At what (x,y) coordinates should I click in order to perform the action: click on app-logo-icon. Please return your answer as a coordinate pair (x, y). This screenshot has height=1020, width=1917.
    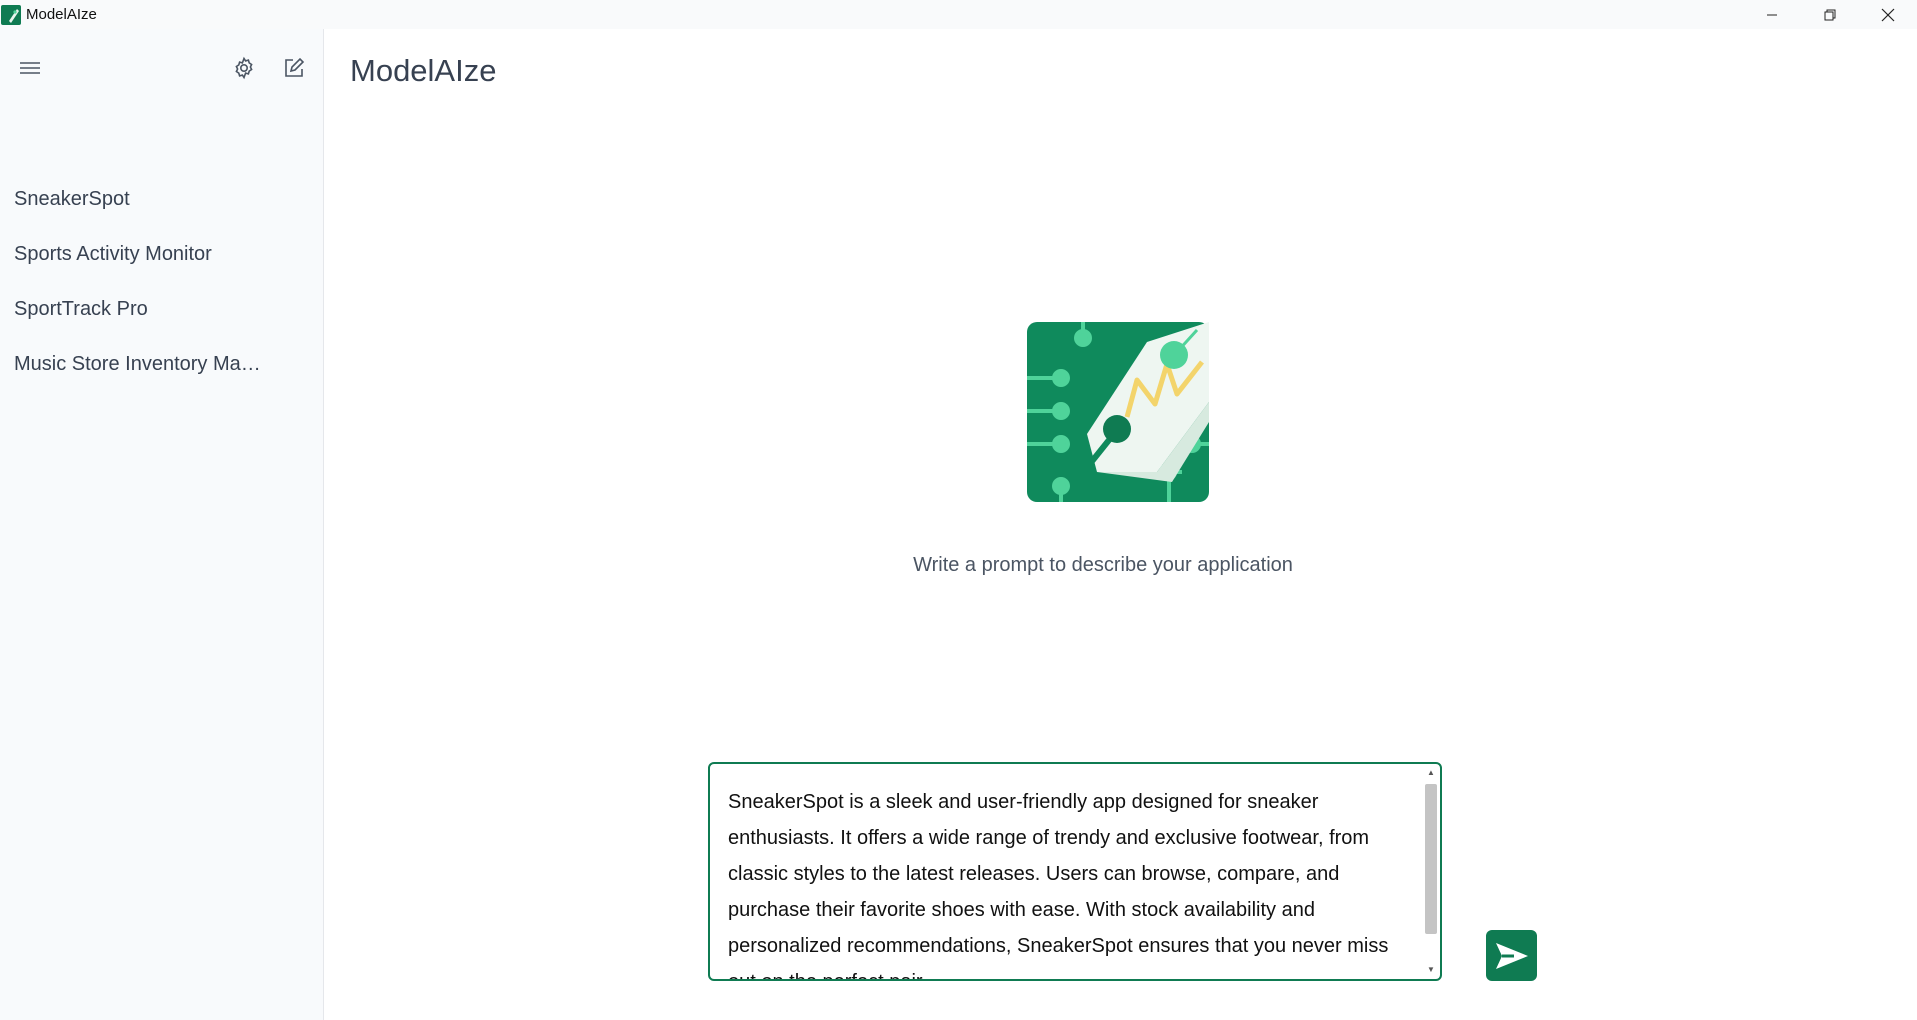
    Looking at the image, I should click on (11, 14).